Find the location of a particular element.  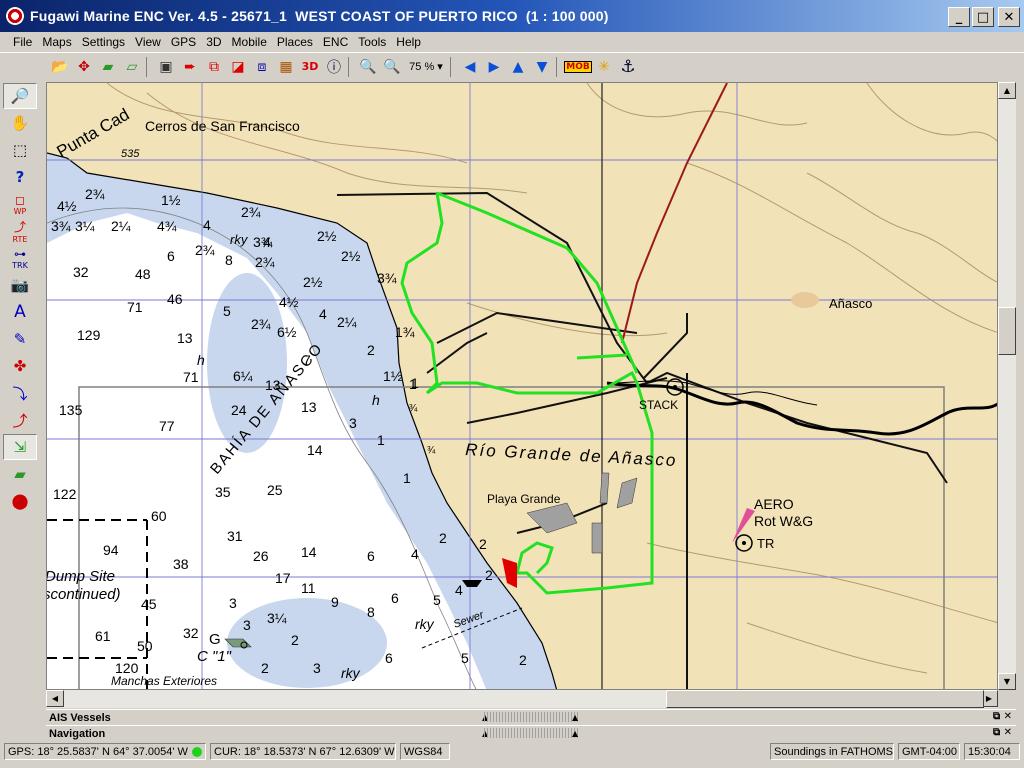

waypoint-red-icon: ◪ is located at coordinates (238, 67).